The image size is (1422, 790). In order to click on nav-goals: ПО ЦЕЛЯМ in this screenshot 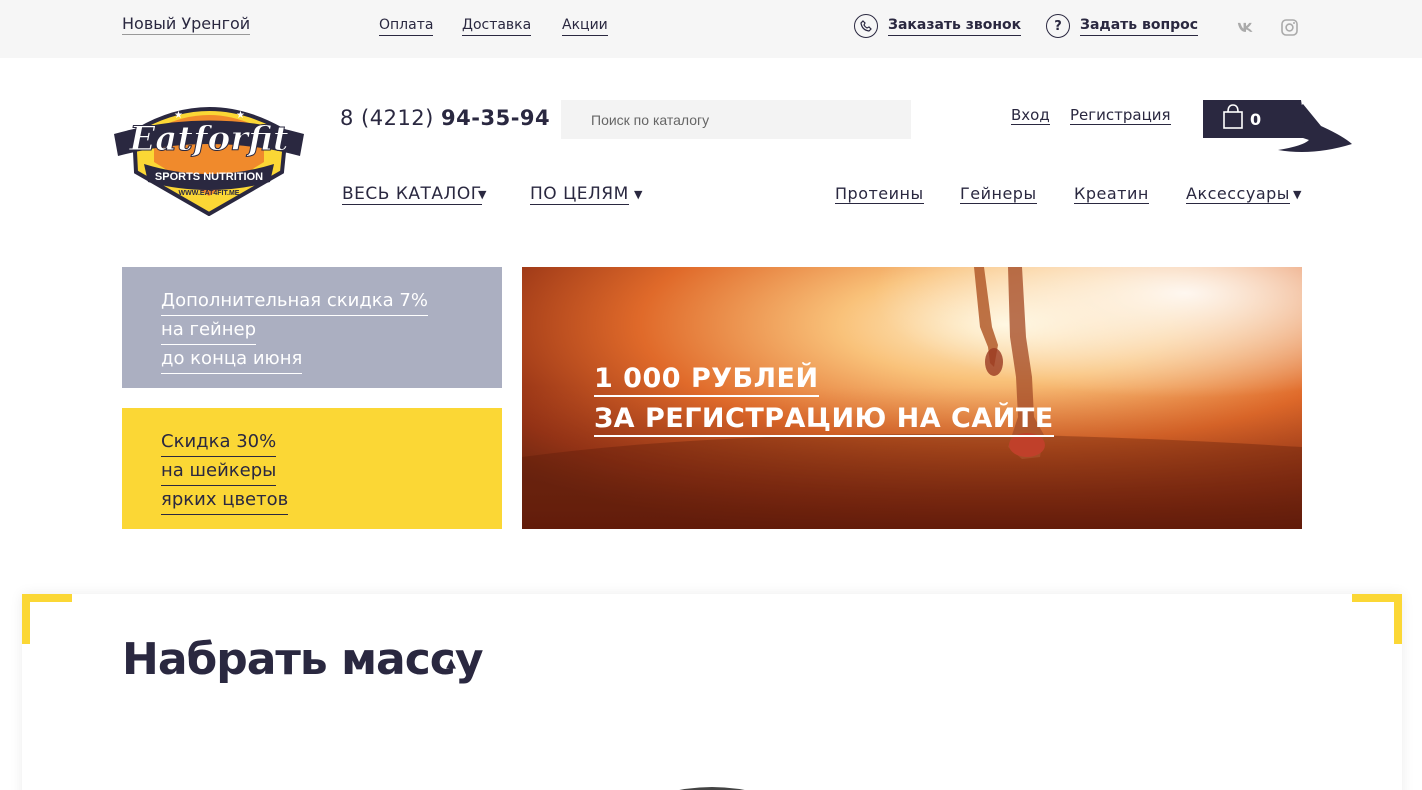, I will do `click(579, 194)`.